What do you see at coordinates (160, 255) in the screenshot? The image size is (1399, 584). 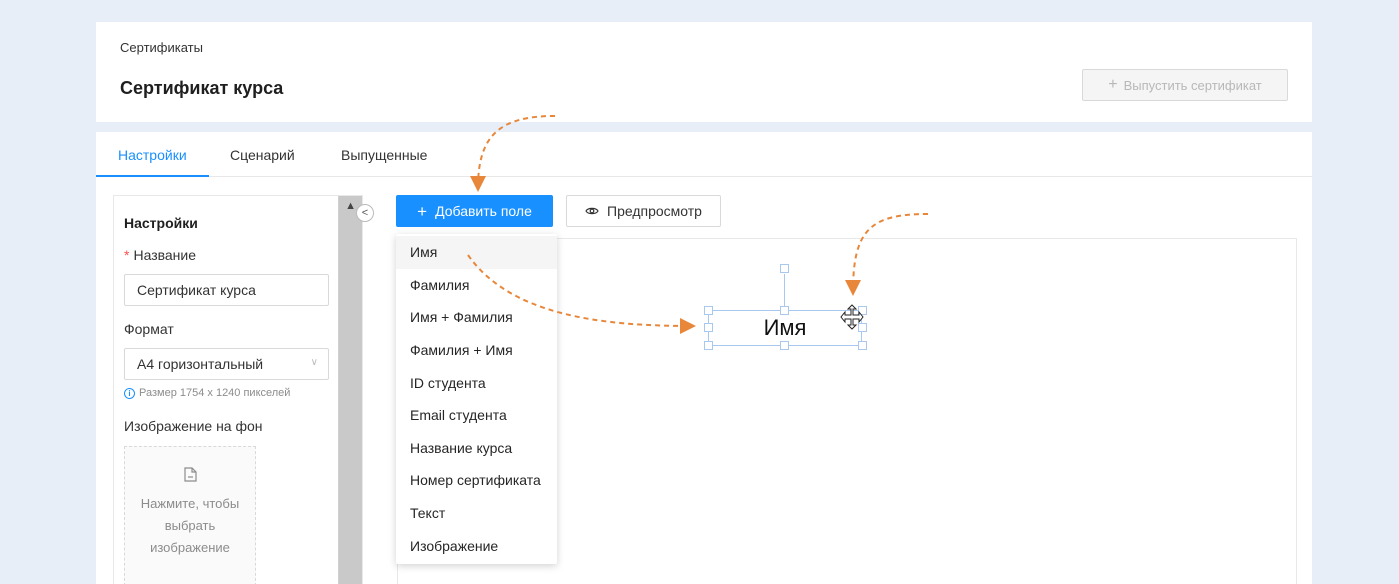 I see `name-label: * Название` at bounding box center [160, 255].